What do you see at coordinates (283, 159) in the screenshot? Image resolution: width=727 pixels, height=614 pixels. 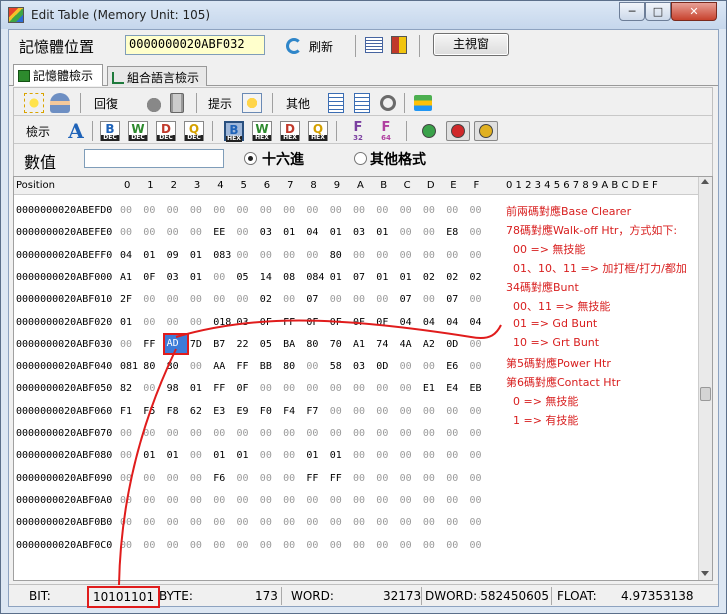 I see `radio-hex-label: 十六進` at bounding box center [283, 159].